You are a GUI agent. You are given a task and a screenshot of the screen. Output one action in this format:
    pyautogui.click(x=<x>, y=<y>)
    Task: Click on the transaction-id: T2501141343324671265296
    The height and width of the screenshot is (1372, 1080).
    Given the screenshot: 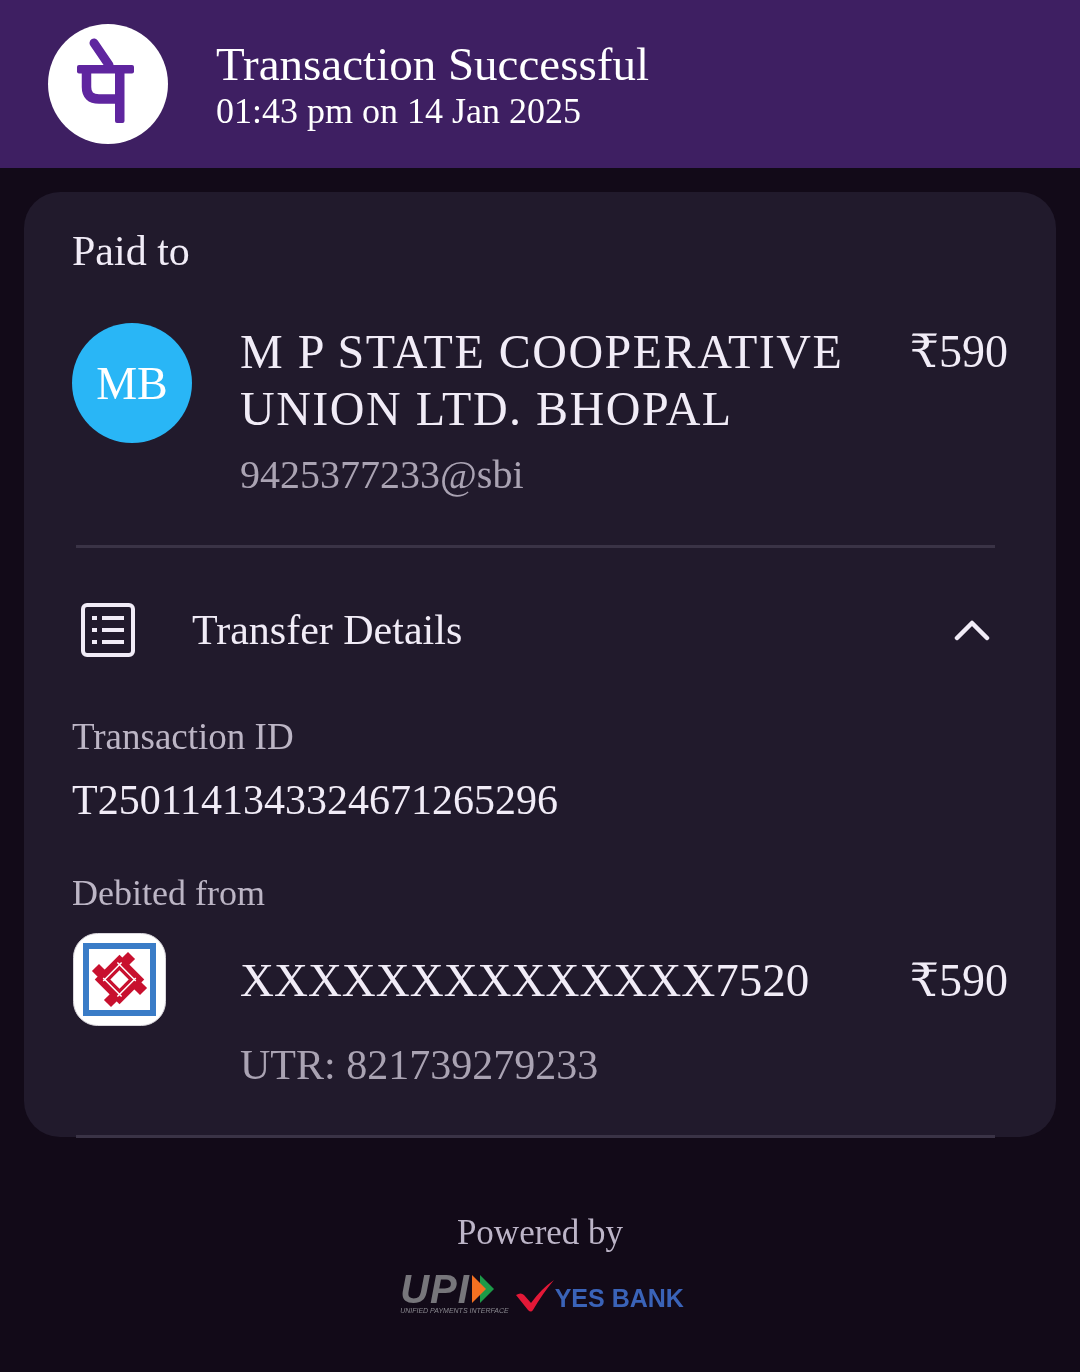 What is the action you would take?
    pyautogui.click(x=316, y=800)
    